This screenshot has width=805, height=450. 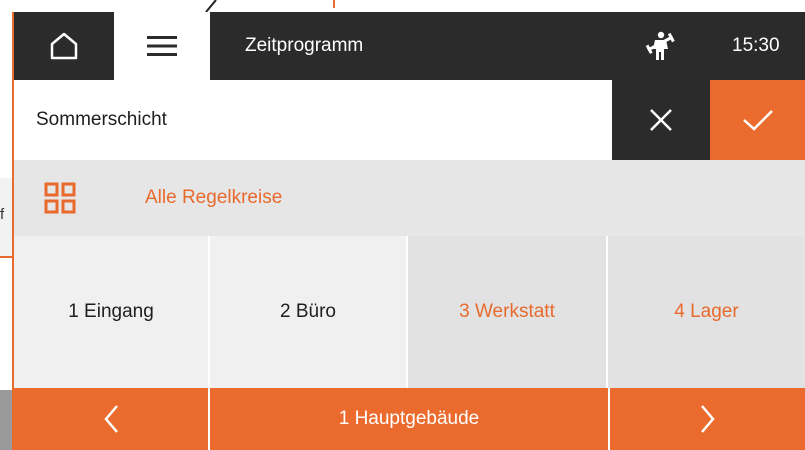 What do you see at coordinates (211, 6) in the screenshot?
I see `background-line` at bounding box center [211, 6].